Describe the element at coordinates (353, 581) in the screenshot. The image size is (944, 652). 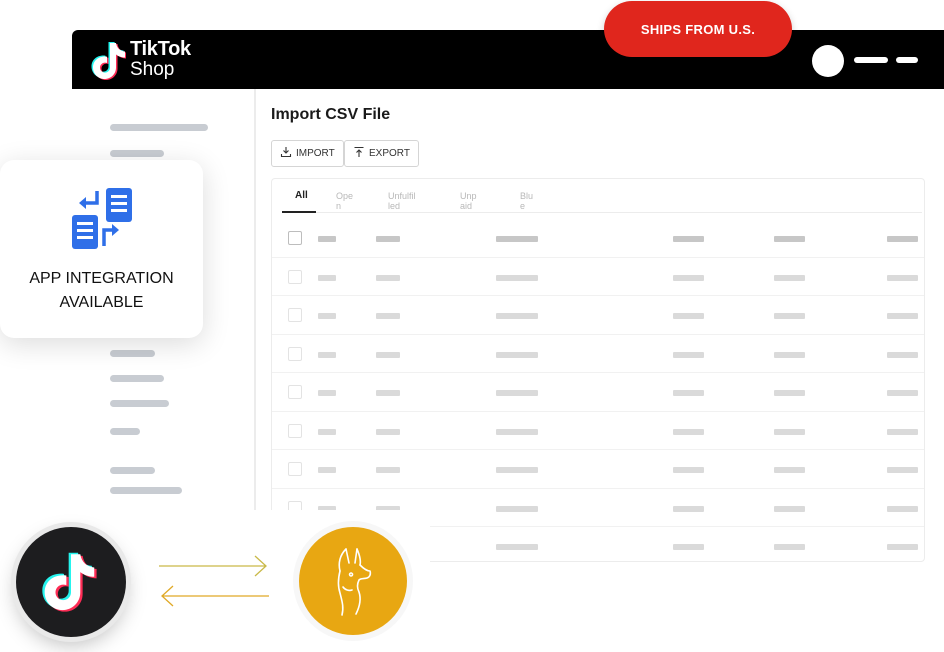
I see `dog-logo-icon` at that location.